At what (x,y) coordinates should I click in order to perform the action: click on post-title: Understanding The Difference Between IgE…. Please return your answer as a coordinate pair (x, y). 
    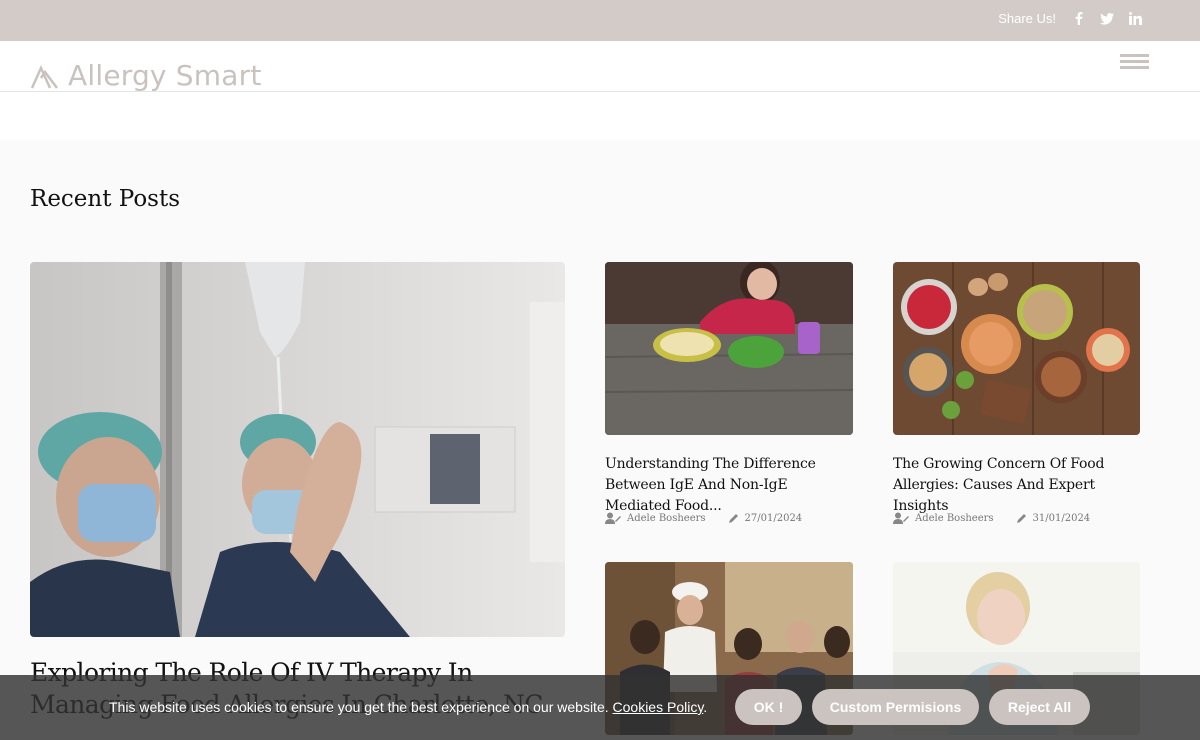
    Looking at the image, I should click on (731, 485).